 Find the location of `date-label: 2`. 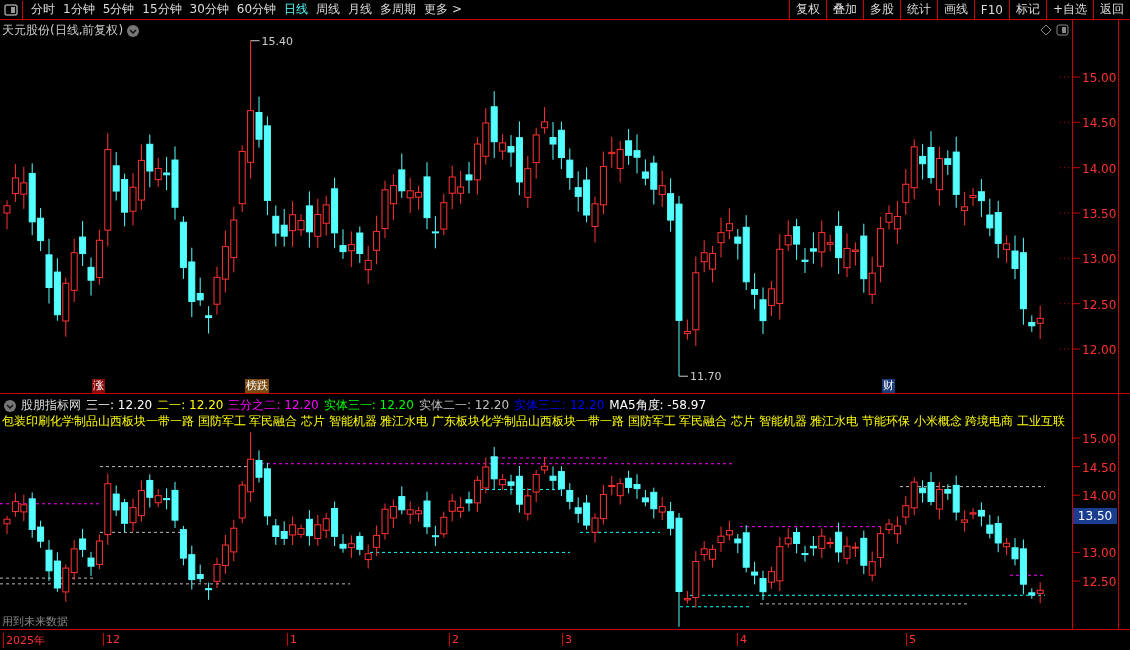

date-label: 2 is located at coordinates (454, 639).